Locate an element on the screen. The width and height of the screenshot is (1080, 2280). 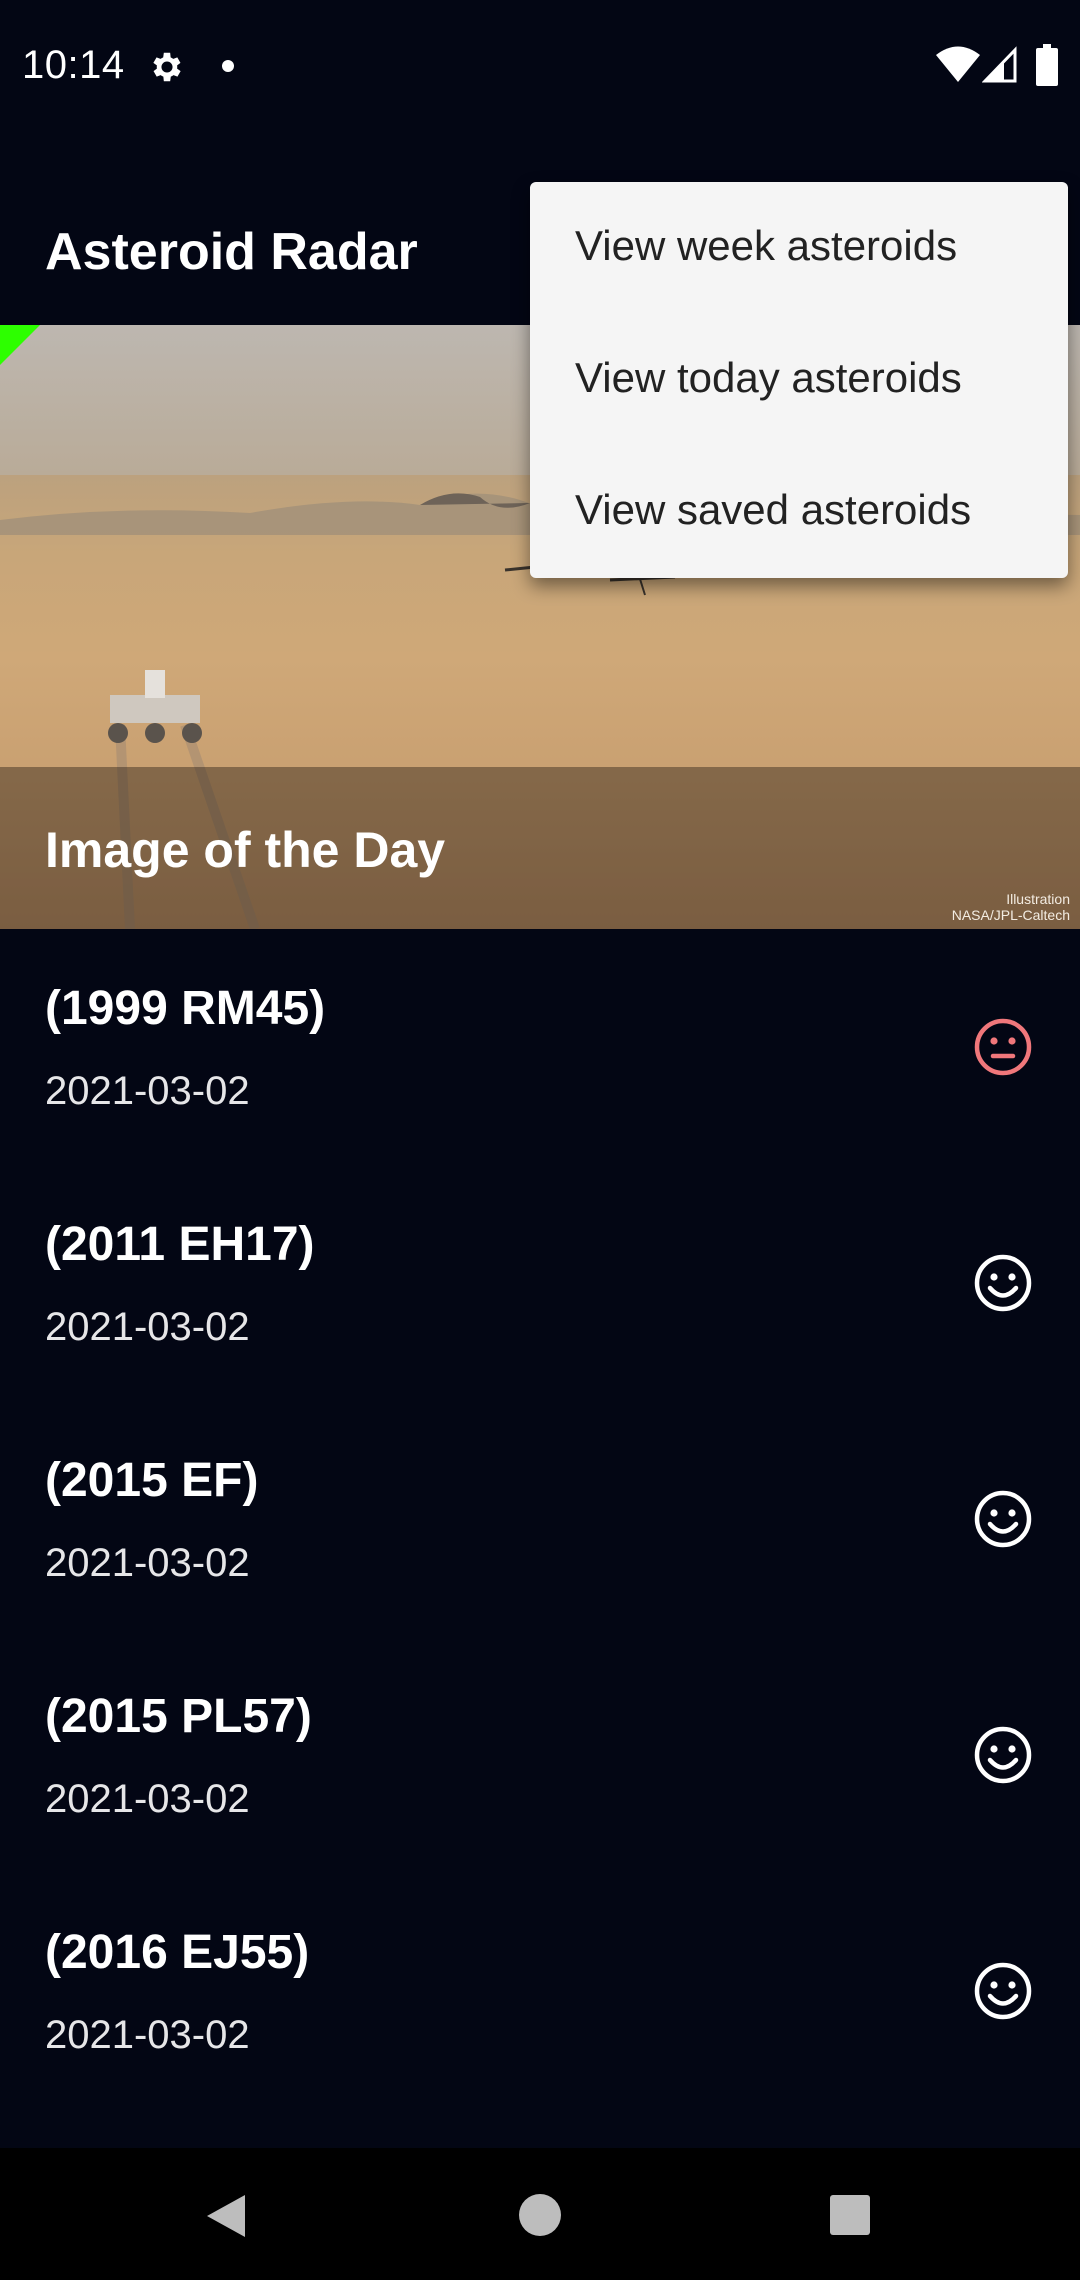
rover-image is located at coordinates (155, 706).